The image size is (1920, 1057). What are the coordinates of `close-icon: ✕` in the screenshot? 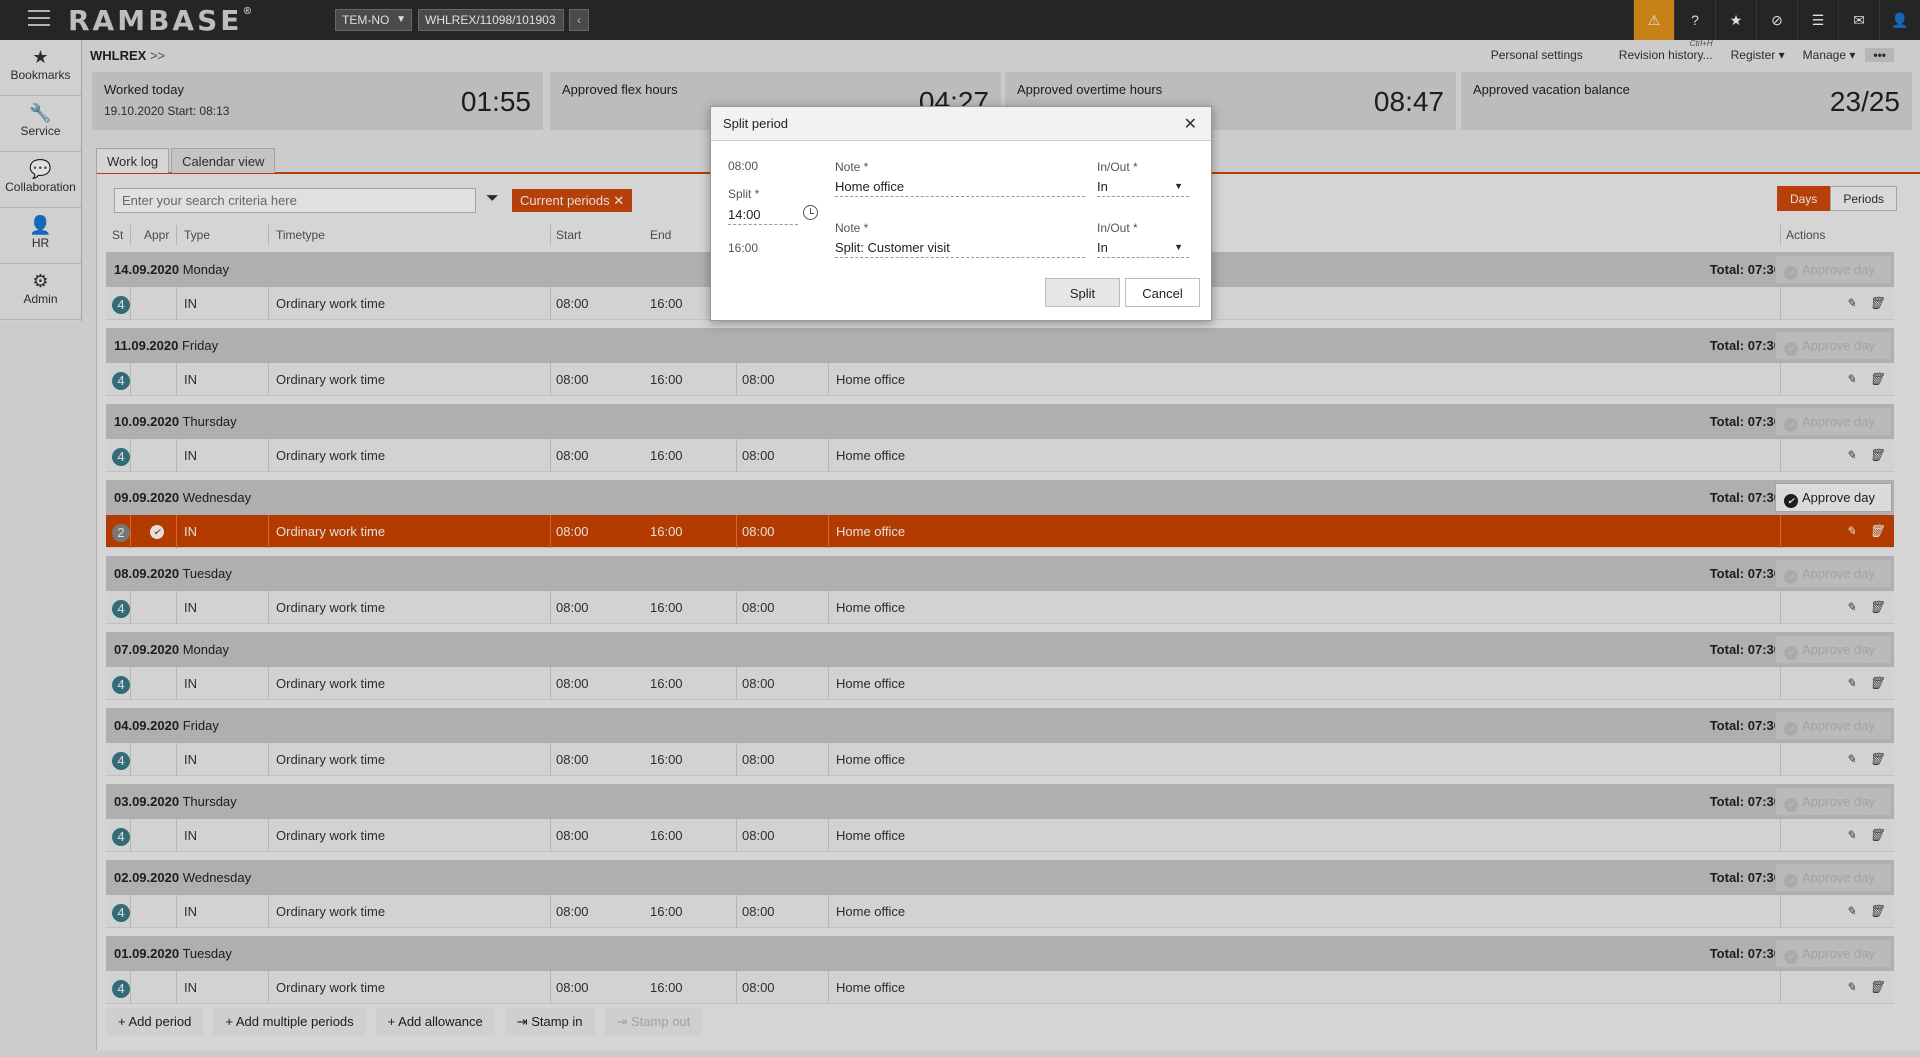 It's located at (1190, 124).